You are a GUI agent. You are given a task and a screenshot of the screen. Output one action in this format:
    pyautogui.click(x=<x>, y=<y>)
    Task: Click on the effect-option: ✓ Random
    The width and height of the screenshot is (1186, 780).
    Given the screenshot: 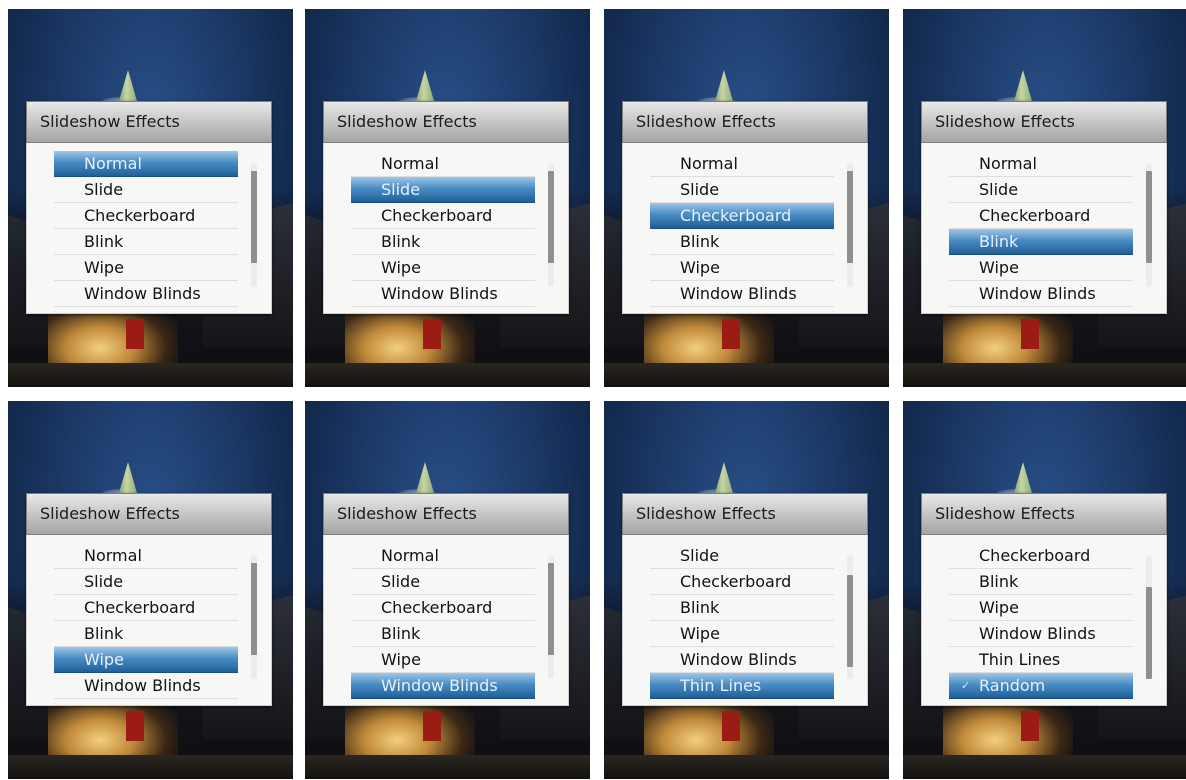 What is the action you would take?
    pyautogui.click(x=1041, y=686)
    